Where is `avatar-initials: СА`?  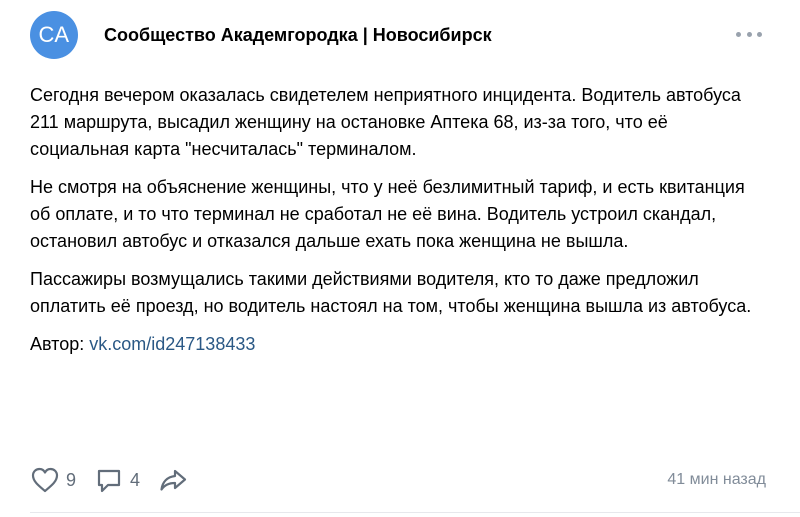 avatar-initials: СА is located at coordinates (54, 34).